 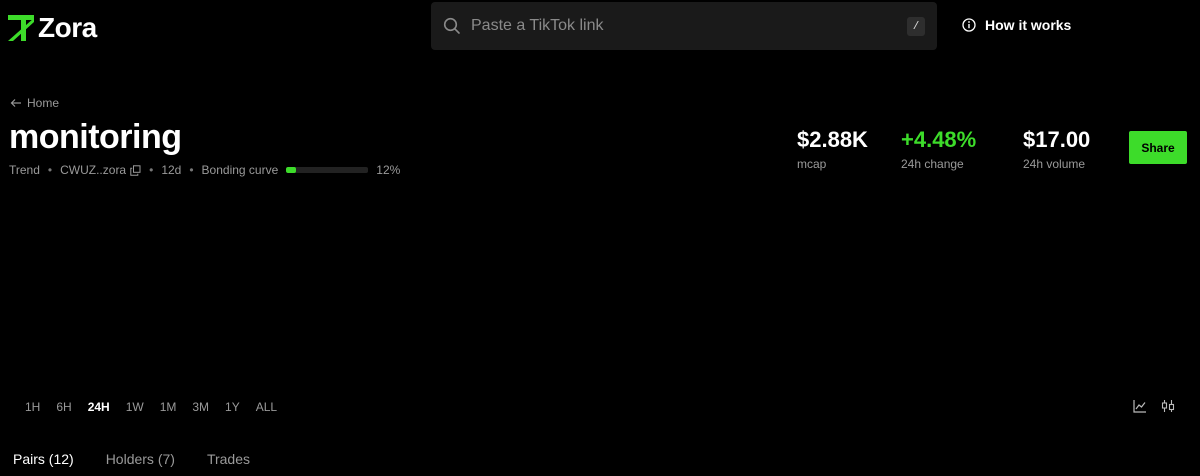 What do you see at coordinates (159, 407) in the screenshot?
I see `time-range-selector: 1H 6H 24H 1W 1M 3M 1Y ALL` at bounding box center [159, 407].